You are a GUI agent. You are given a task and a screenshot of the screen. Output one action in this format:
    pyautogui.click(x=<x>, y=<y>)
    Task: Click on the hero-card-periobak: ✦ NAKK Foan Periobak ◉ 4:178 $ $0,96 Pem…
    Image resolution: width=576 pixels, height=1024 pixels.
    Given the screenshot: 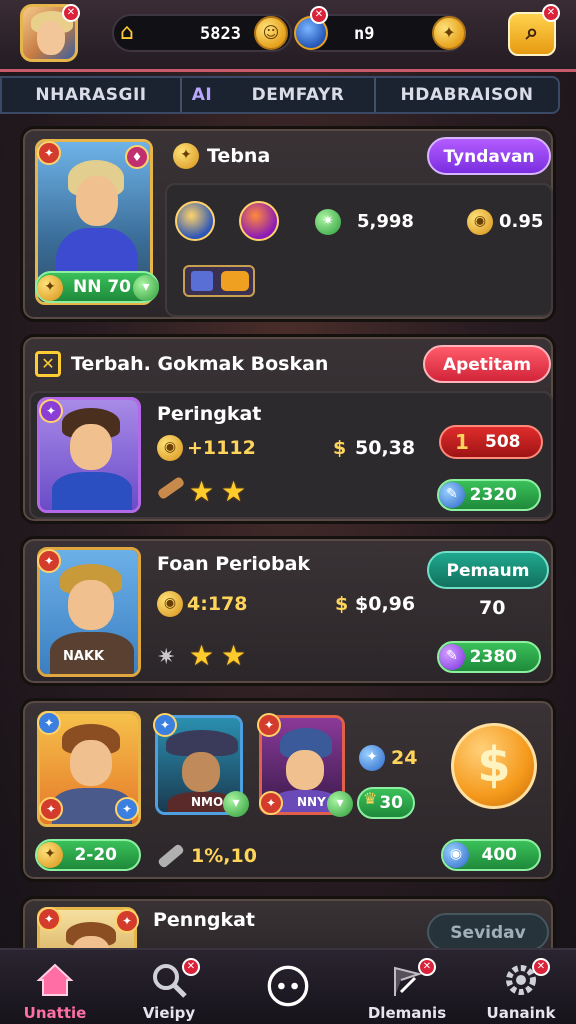 What is the action you would take?
    pyautogui.click(x=288, y=611)
    